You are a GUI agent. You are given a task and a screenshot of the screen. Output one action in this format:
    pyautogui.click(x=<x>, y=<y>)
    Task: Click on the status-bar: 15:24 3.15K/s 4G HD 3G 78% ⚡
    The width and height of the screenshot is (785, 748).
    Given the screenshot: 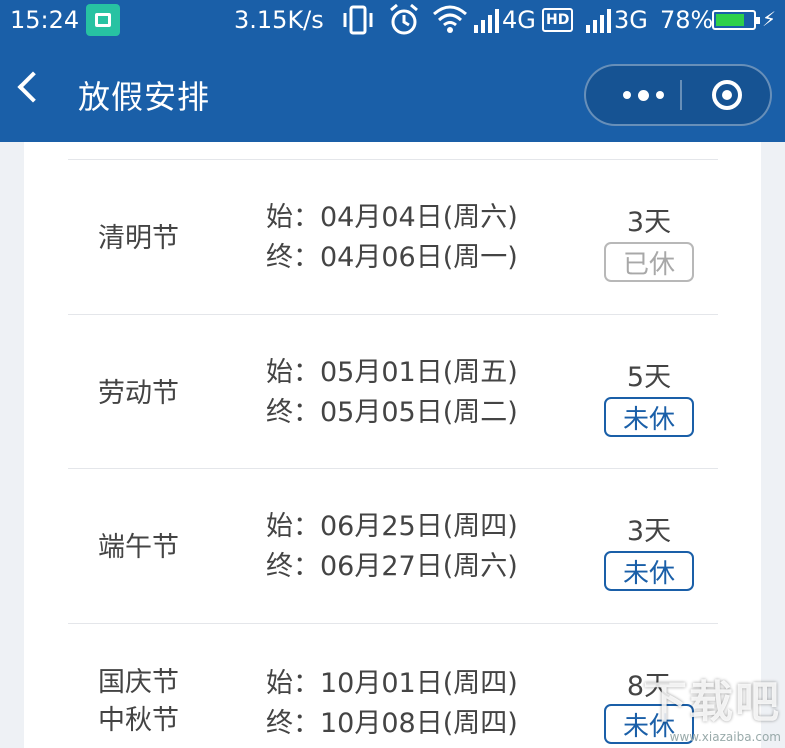 What is the action you would take?
    pyautogui.click(x=392, y=21)
    